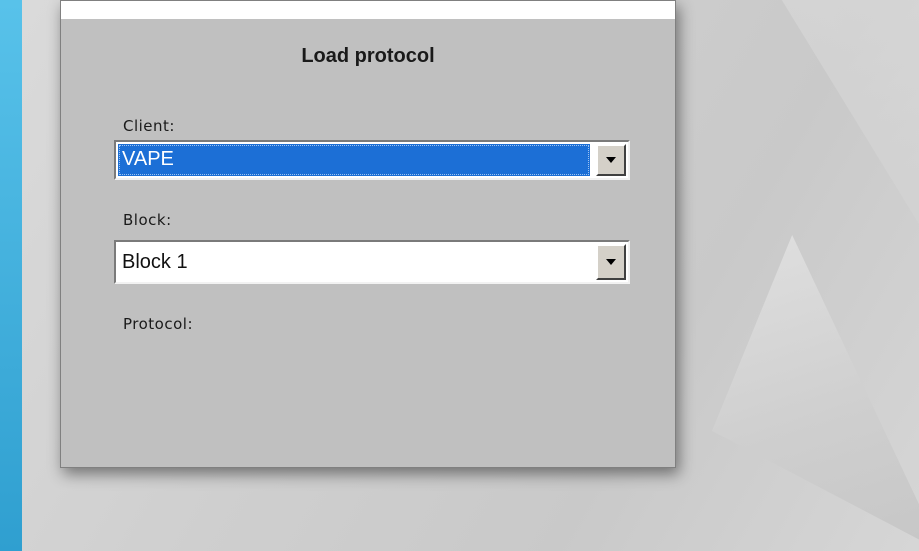 This screenshot has height=551, width=919. Describe the element at coordinates (354, 160) in the screenshot. I see `client-selected-value: VAPE` at that location.